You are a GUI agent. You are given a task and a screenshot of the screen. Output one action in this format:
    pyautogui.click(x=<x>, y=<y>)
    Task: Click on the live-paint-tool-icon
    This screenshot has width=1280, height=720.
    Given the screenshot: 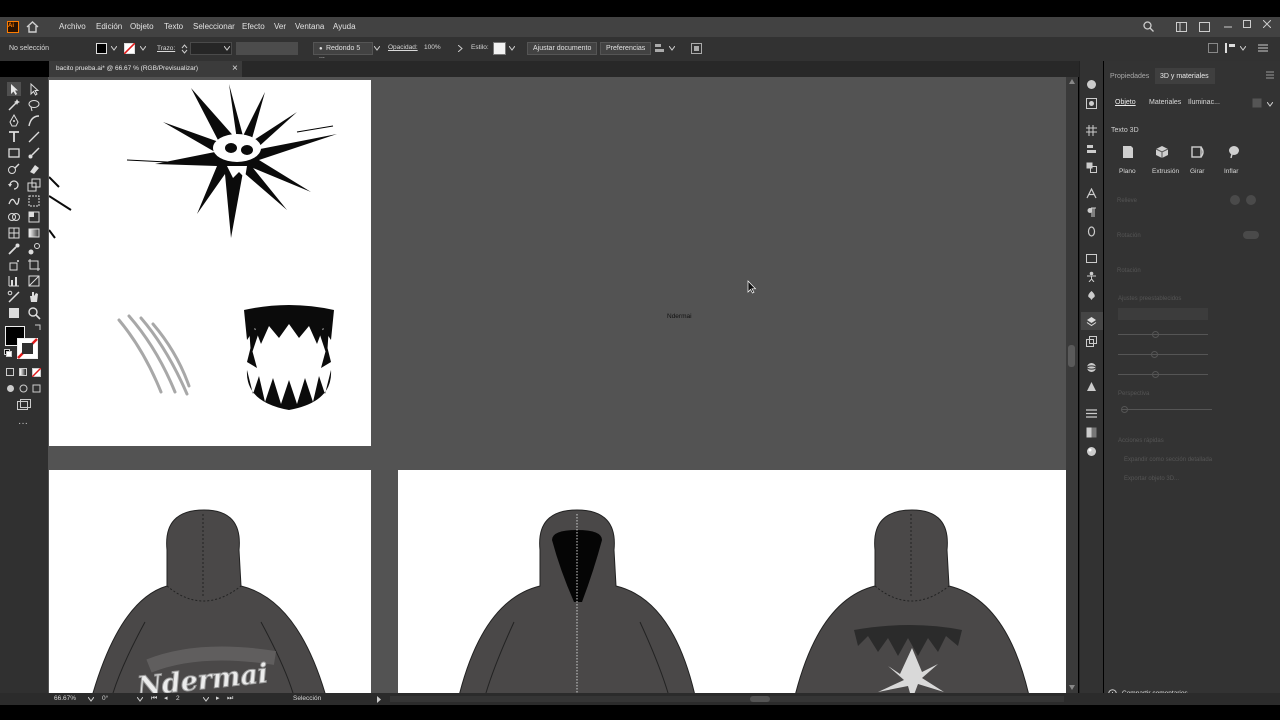 What is the action you would take?
    pyautogui.click(x=34, y=217)
    